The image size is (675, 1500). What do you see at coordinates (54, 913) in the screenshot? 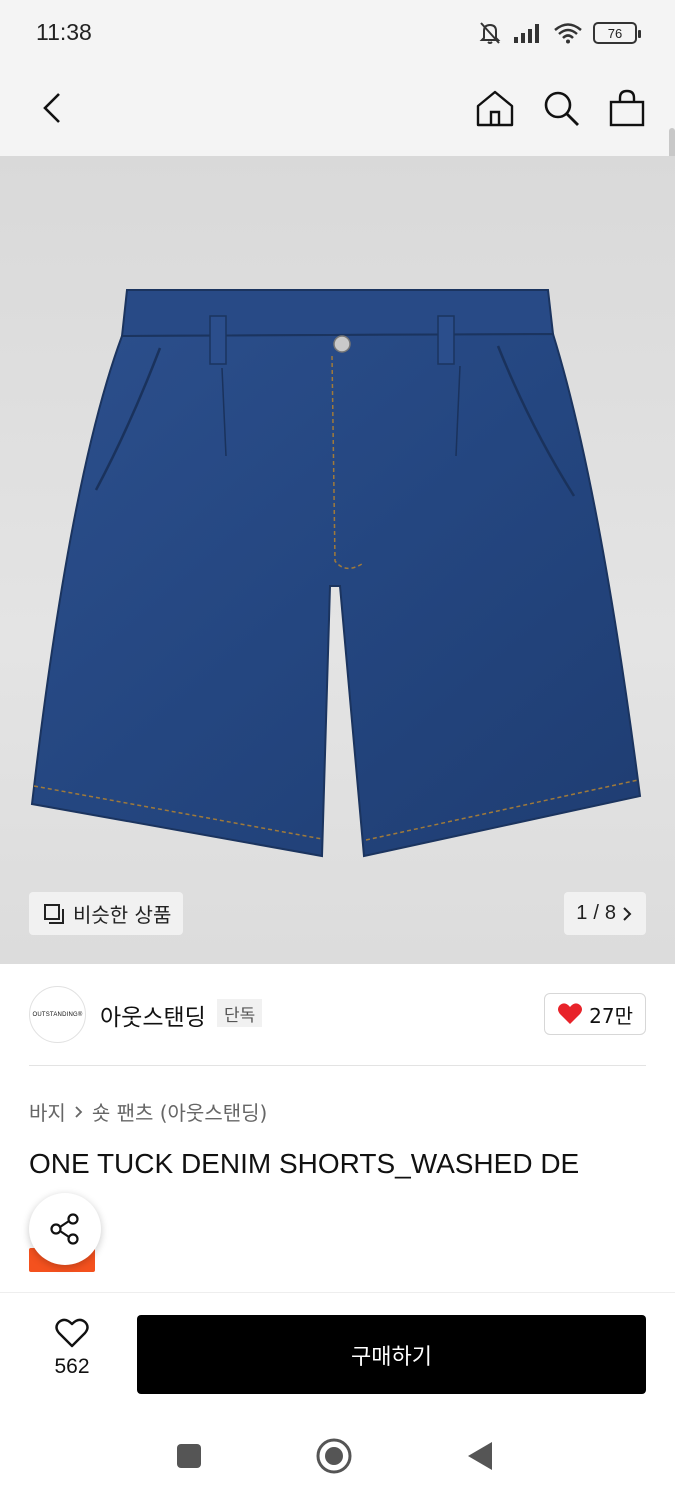
I see `similar-items-icon` at bounding box center [54, 913].